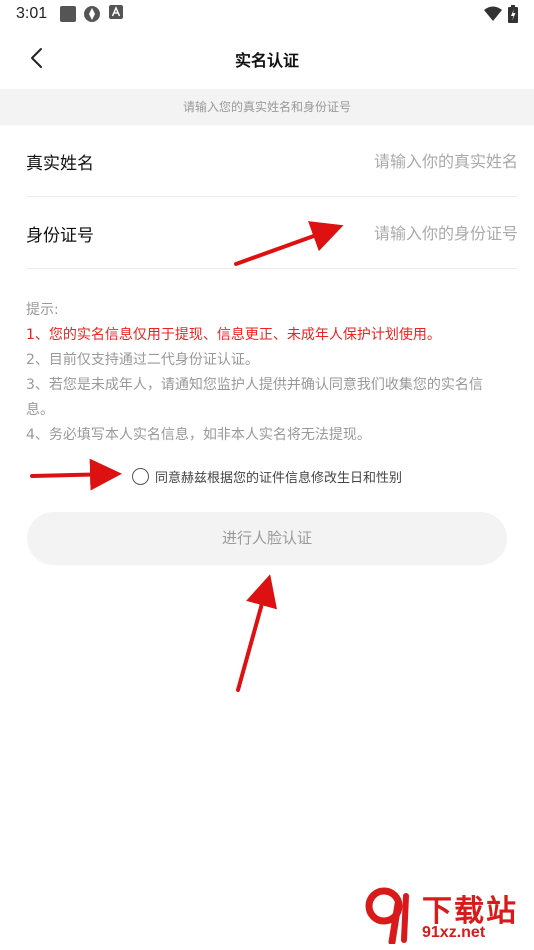 Image resolution: width=534 pixels, height=950 pixels. I want to click on media-icon, so click(92, 14).